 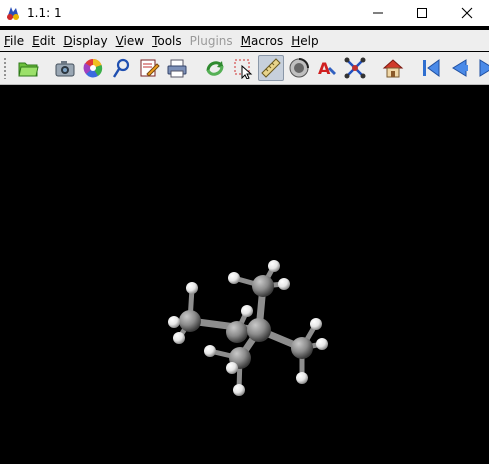 I want to click on select-icon, so click(x=243, y=69).